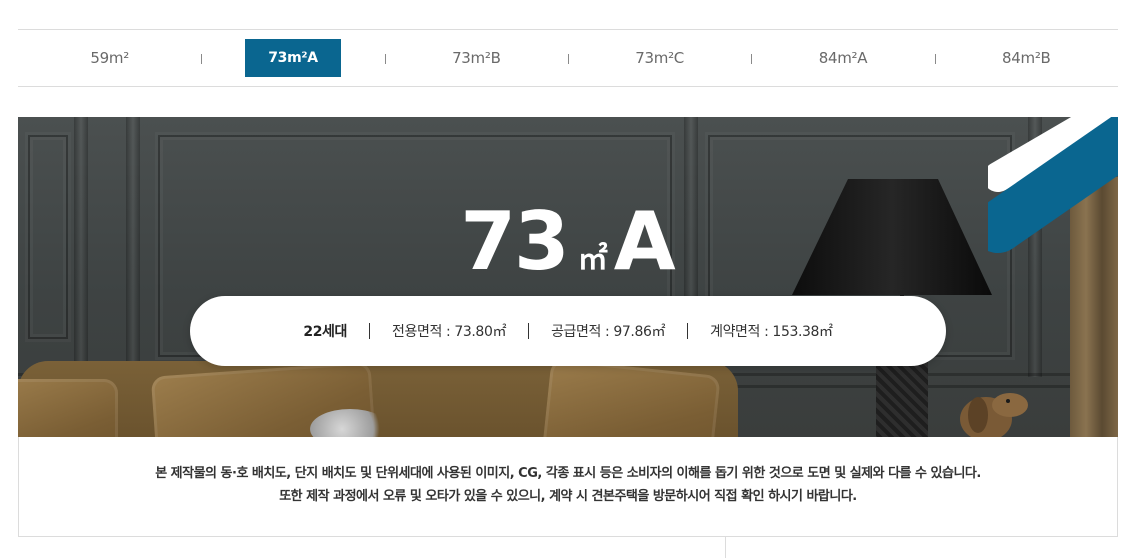 Image resolution: width=1141 pixels, height=558 pixels. Describe the element at coordinates (644, 241) in the screenshot. I see `title-letter: A` at that location.